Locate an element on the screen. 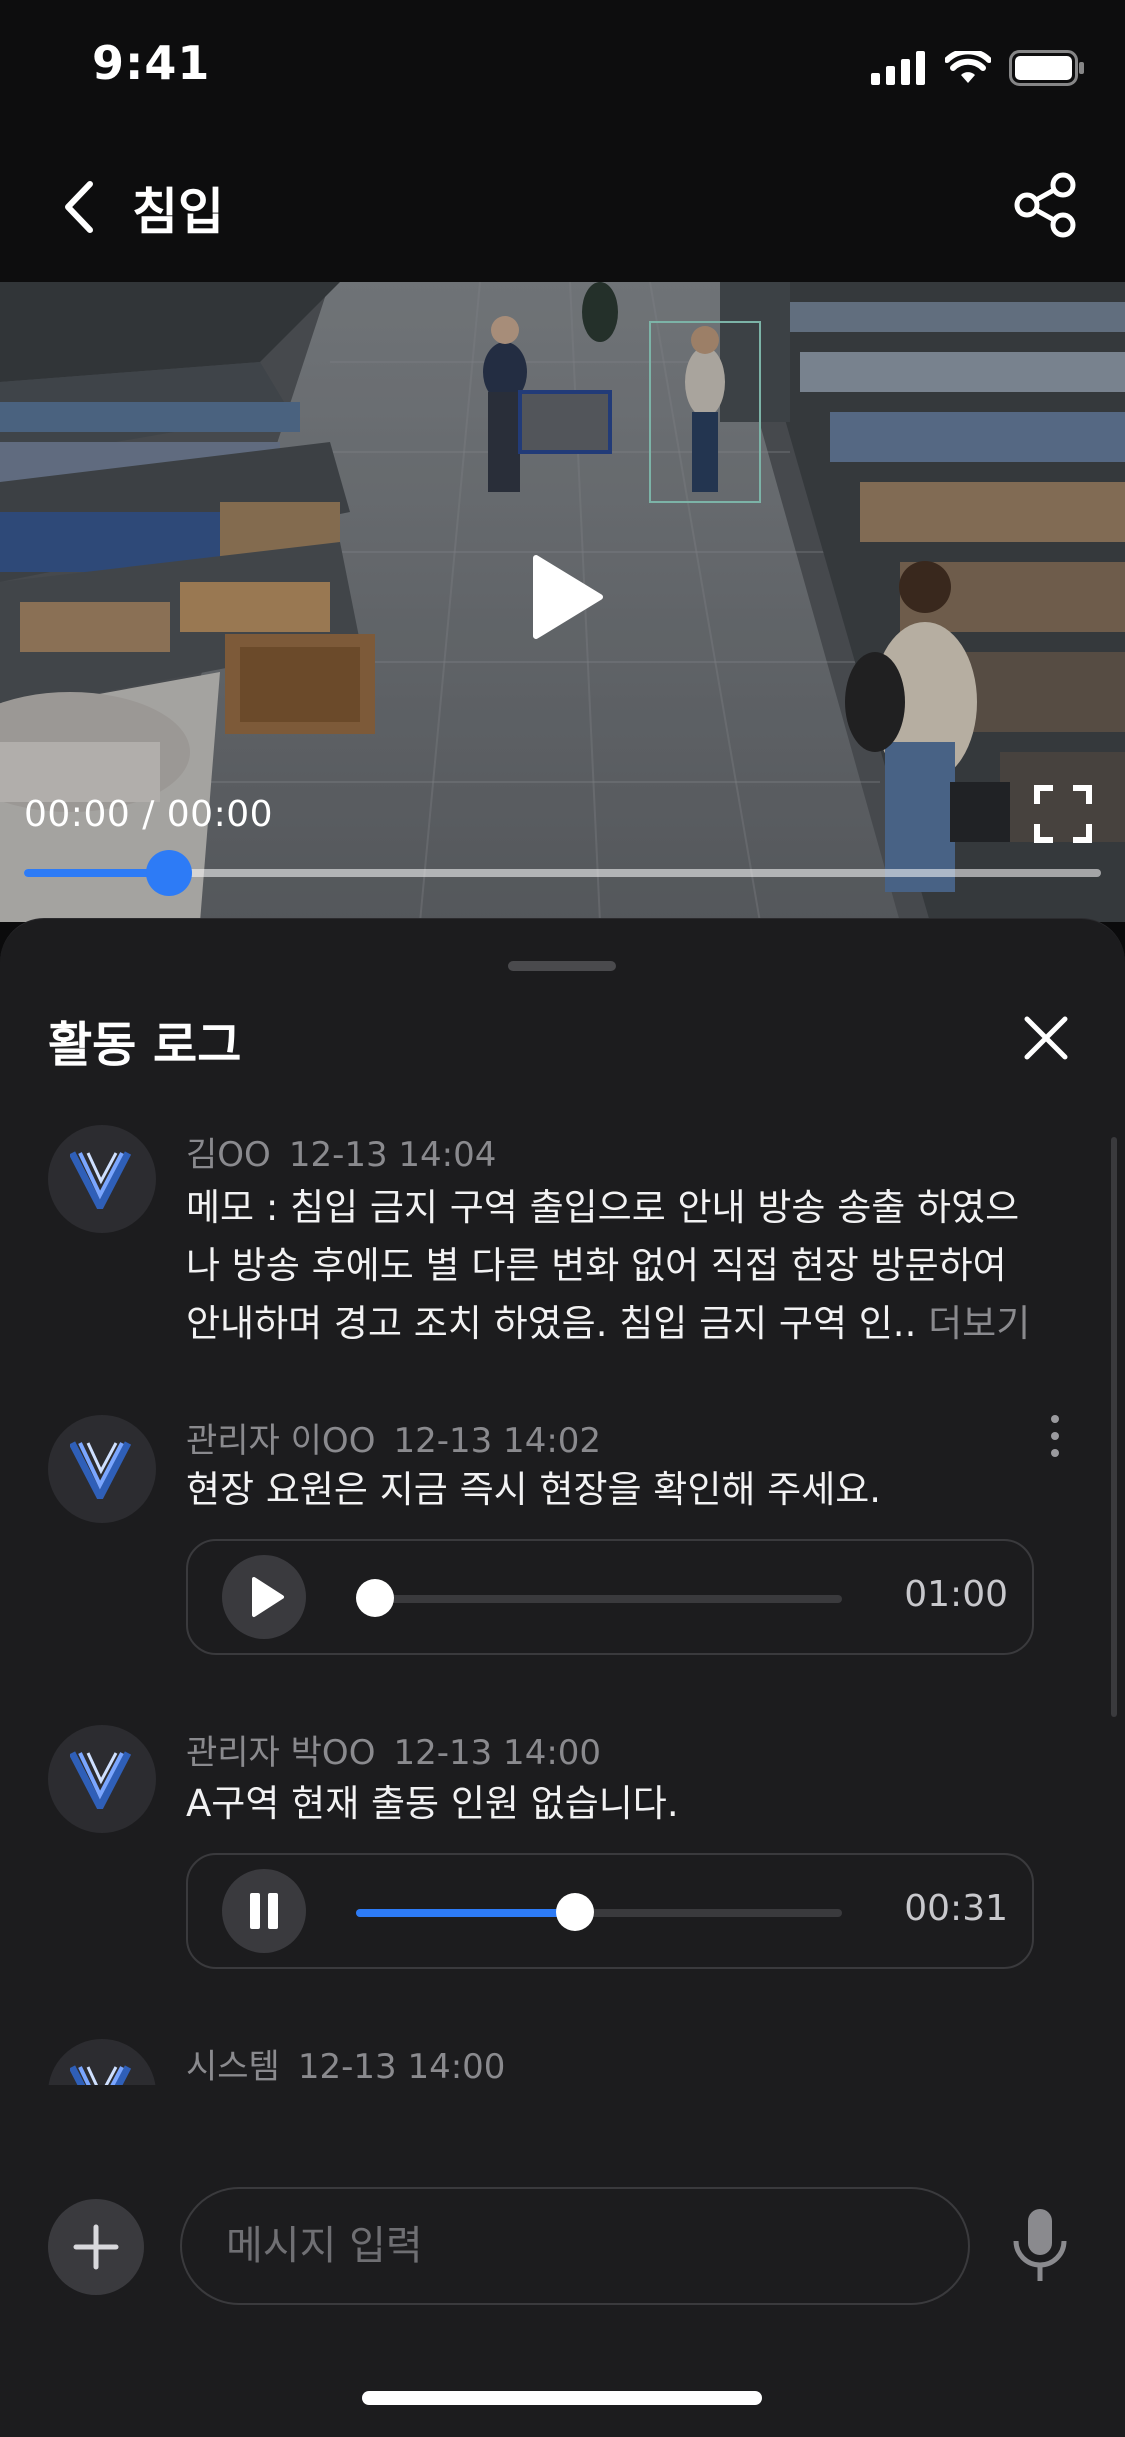 The width and height of the screenshot is (1125, 2437). more-options-button is located at coordinates (1055, 1436).